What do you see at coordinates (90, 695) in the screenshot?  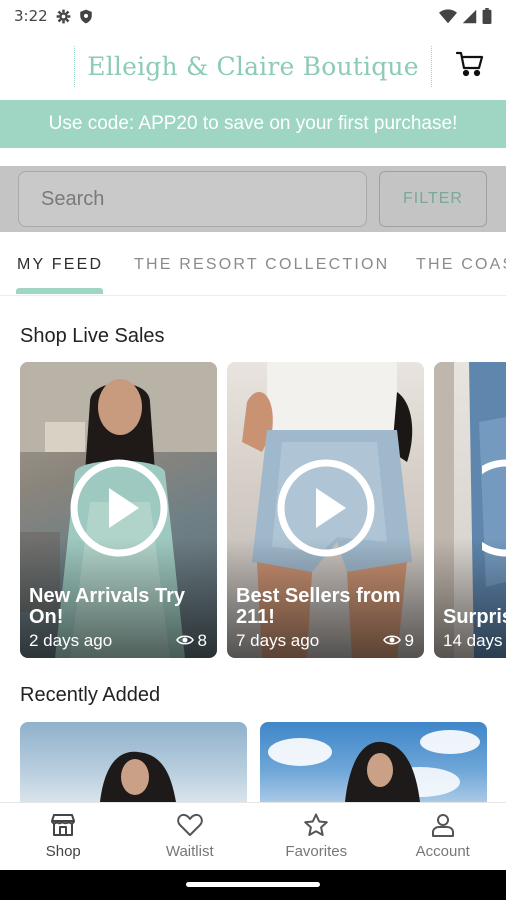 I see `recently-added-heading: Recently Added` at bounding box center [90, 695].